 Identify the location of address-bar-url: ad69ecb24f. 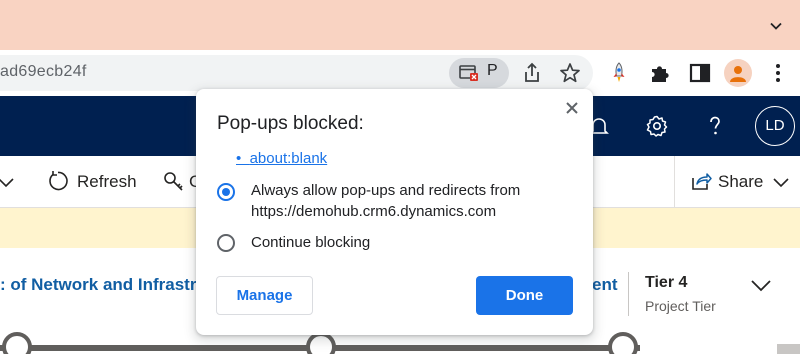
(43, 72).